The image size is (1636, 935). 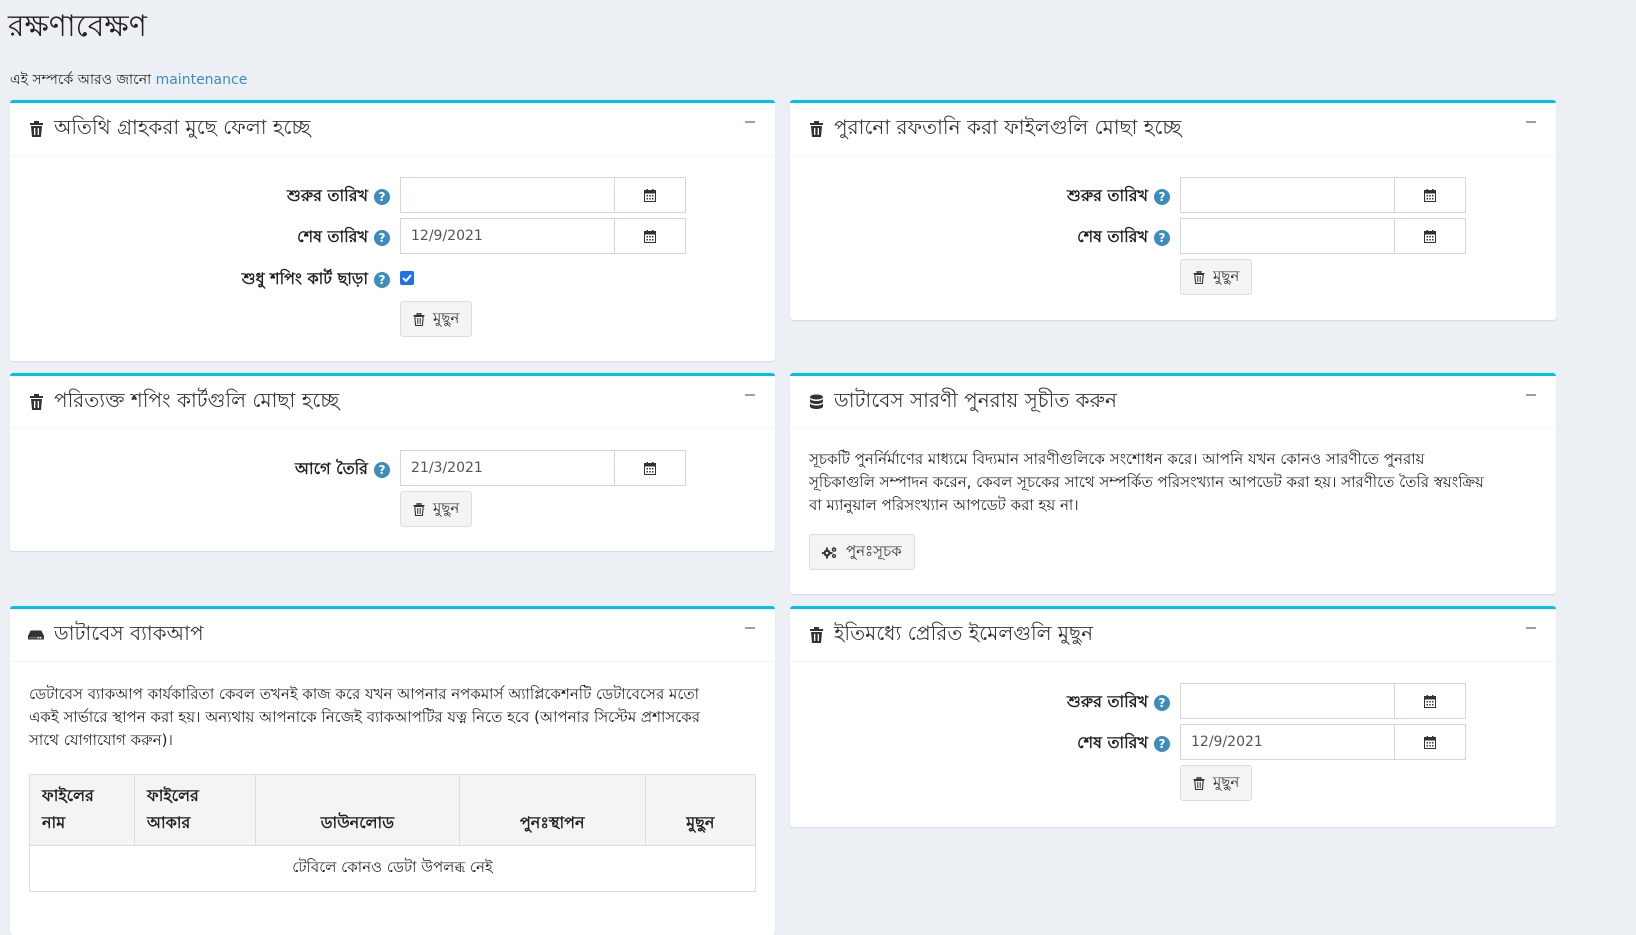 I want to click on panel-header: ডাটাবেস সারণী পুনরায় সূচীত করুন, so click(x=1173, y=402).